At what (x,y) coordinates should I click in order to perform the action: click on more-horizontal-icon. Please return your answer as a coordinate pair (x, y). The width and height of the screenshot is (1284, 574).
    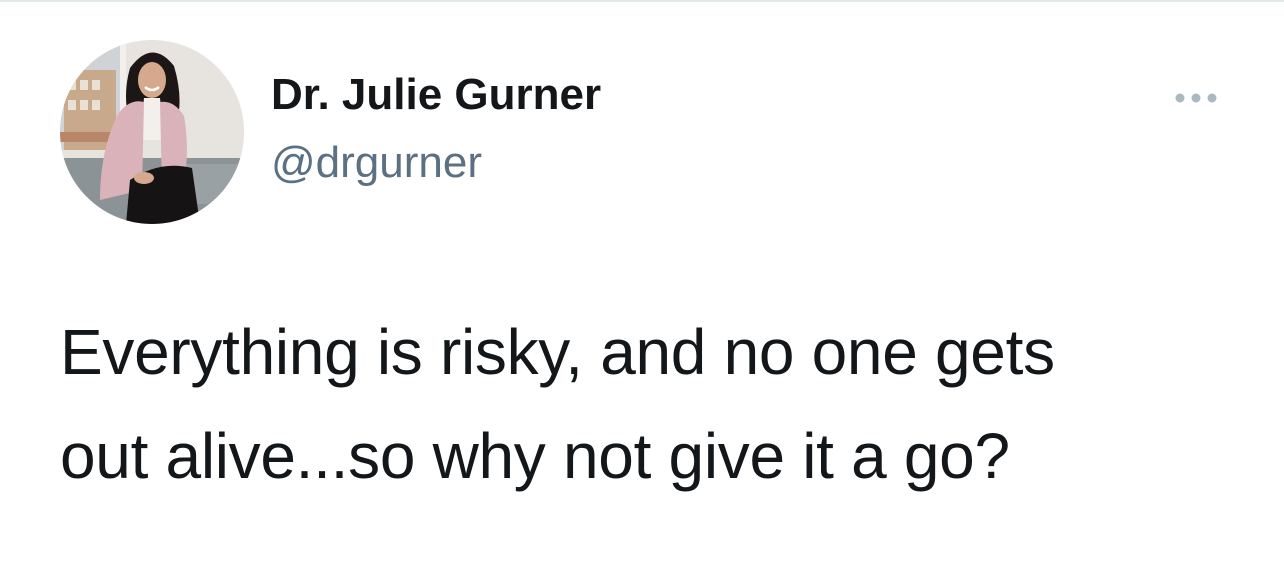
    Looking at the image, I should click on (1196, 98).